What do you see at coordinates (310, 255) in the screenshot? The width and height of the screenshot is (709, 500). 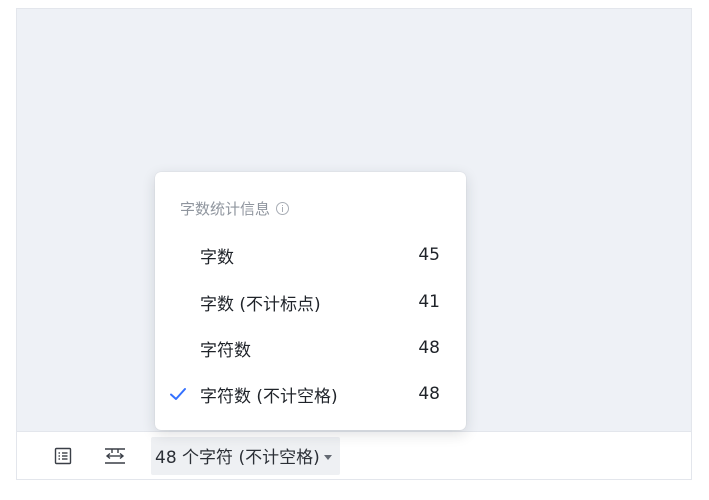 I see `count-option-words: 字数 45` at bounding box center [310, 255].